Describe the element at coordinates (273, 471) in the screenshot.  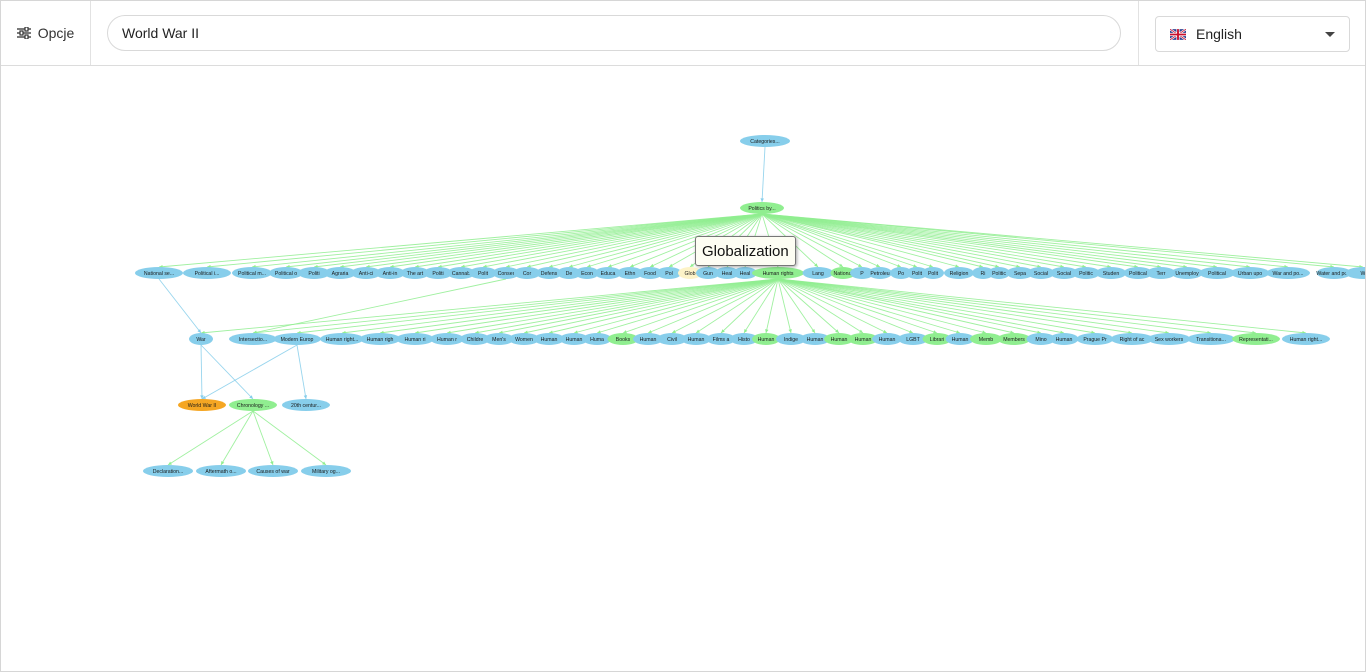
I see `graph-node-causes: Causes of war` at that location.